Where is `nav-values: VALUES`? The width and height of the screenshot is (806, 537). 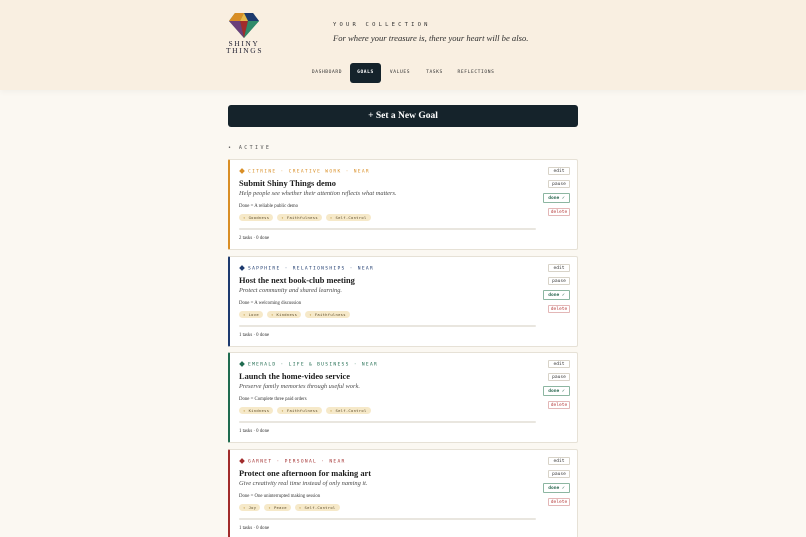
nav-values: VALUES is located at coordinates (400, 73).